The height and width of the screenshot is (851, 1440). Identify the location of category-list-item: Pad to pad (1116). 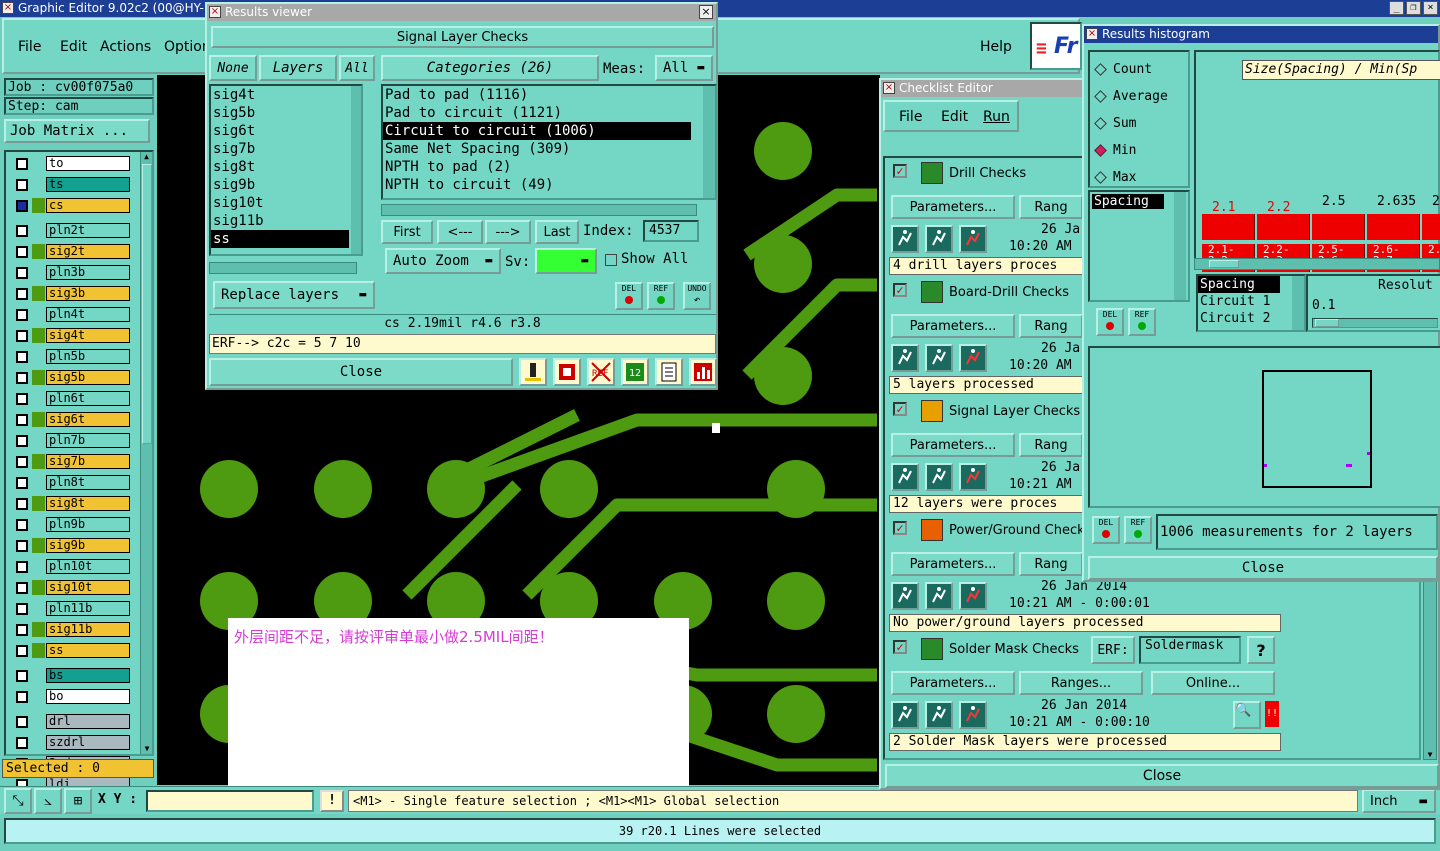
(549, 95).